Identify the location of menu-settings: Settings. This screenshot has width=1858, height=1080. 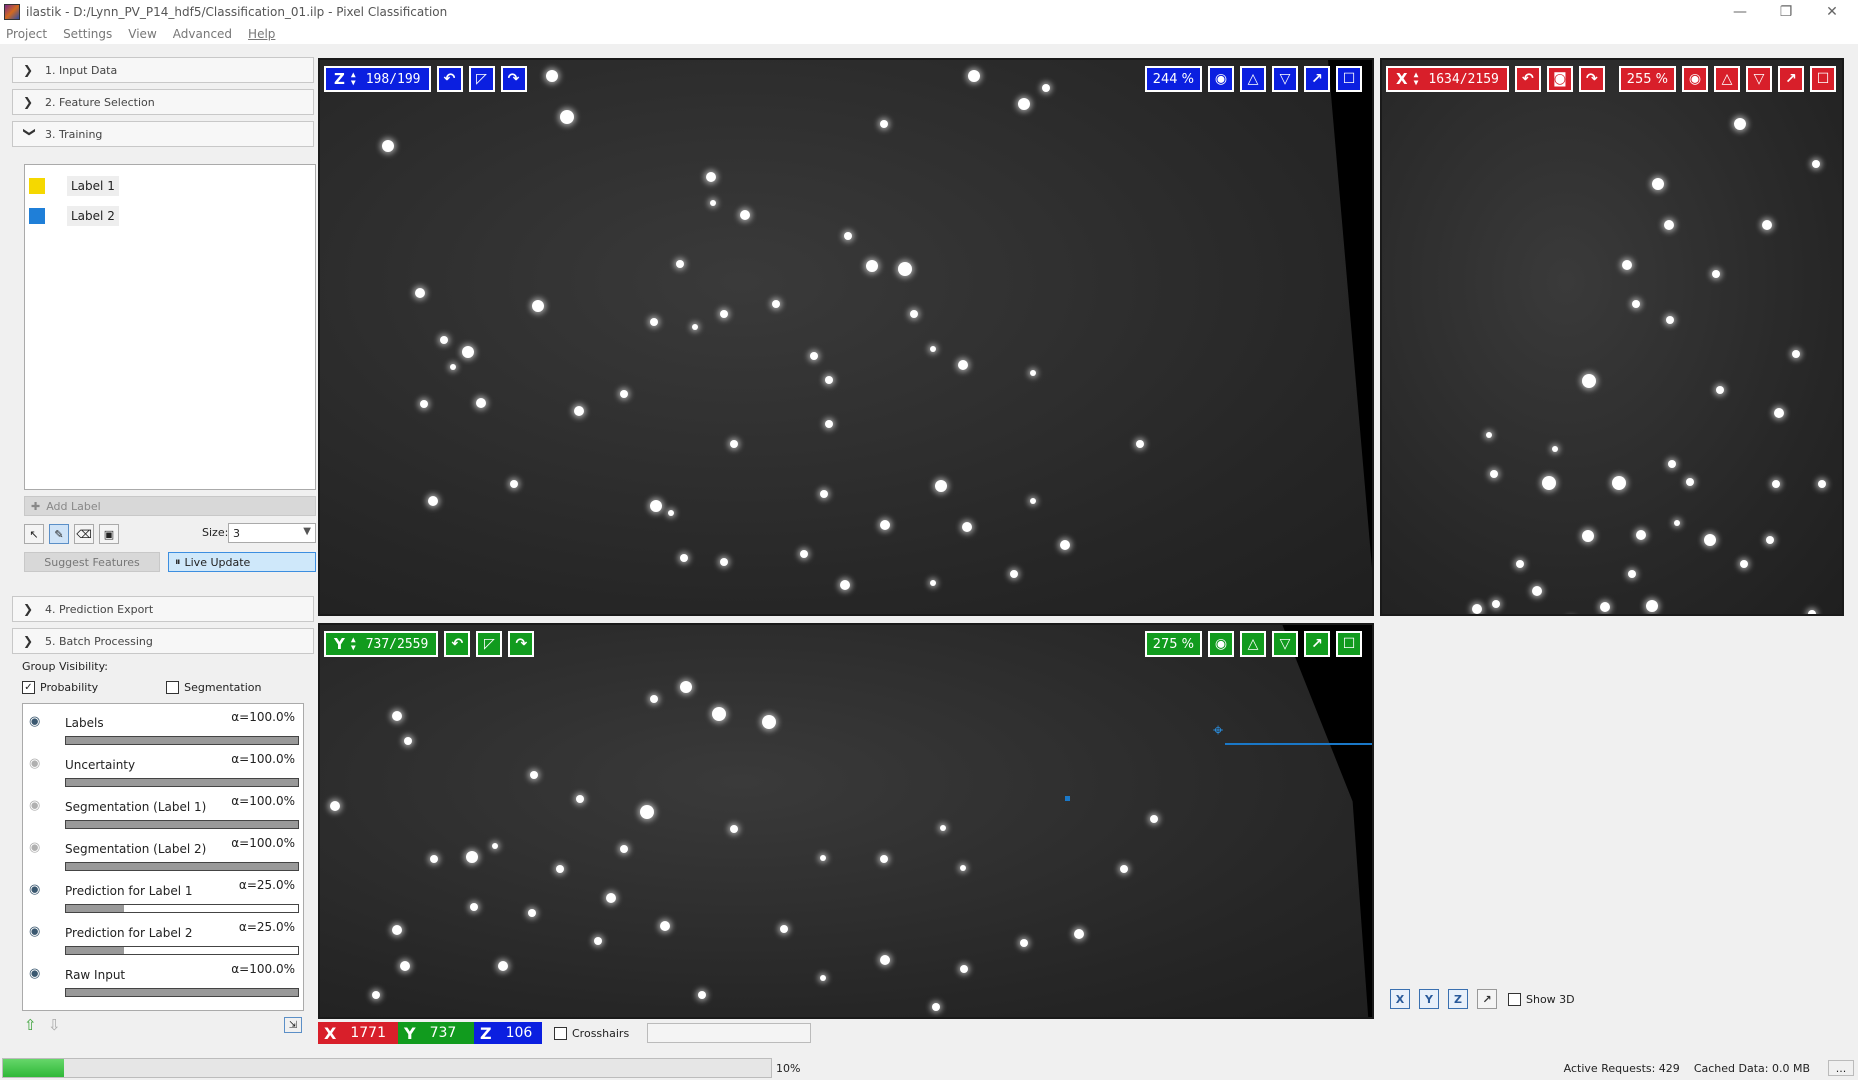
(87, 34).